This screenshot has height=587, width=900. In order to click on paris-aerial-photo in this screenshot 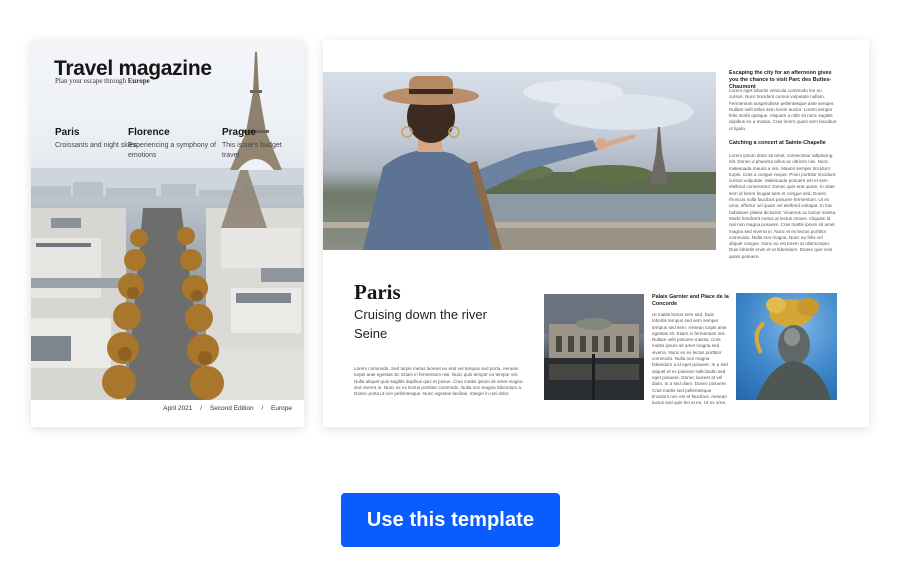, I will do `click(167, 284)`.